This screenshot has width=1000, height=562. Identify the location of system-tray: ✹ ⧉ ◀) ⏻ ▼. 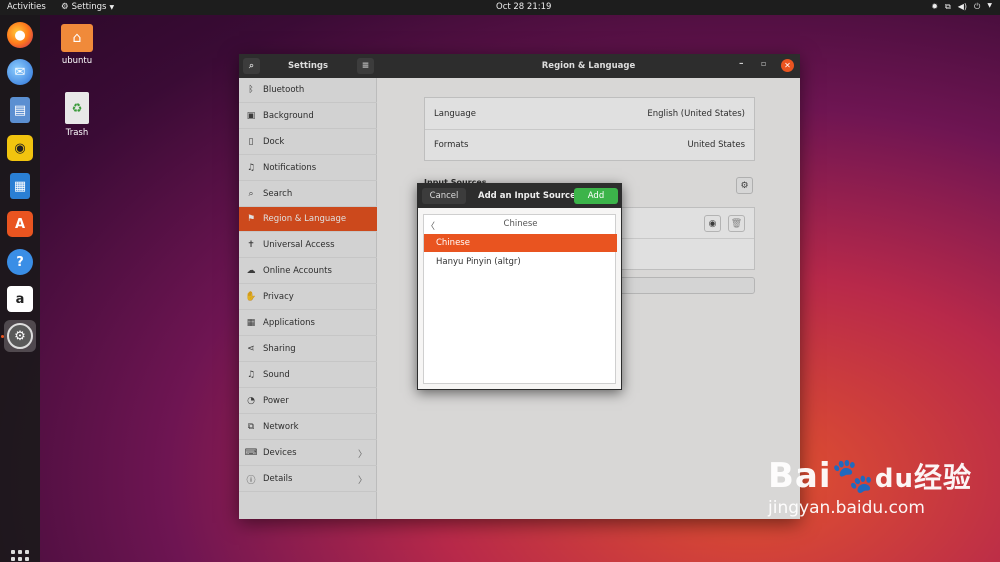
(961, 7).